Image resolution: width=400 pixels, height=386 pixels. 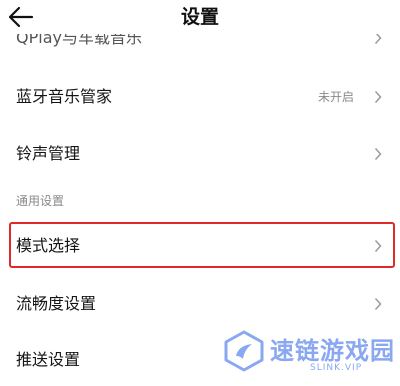 I want to click on watermark-logo-icon, so click(x=244, y=351).